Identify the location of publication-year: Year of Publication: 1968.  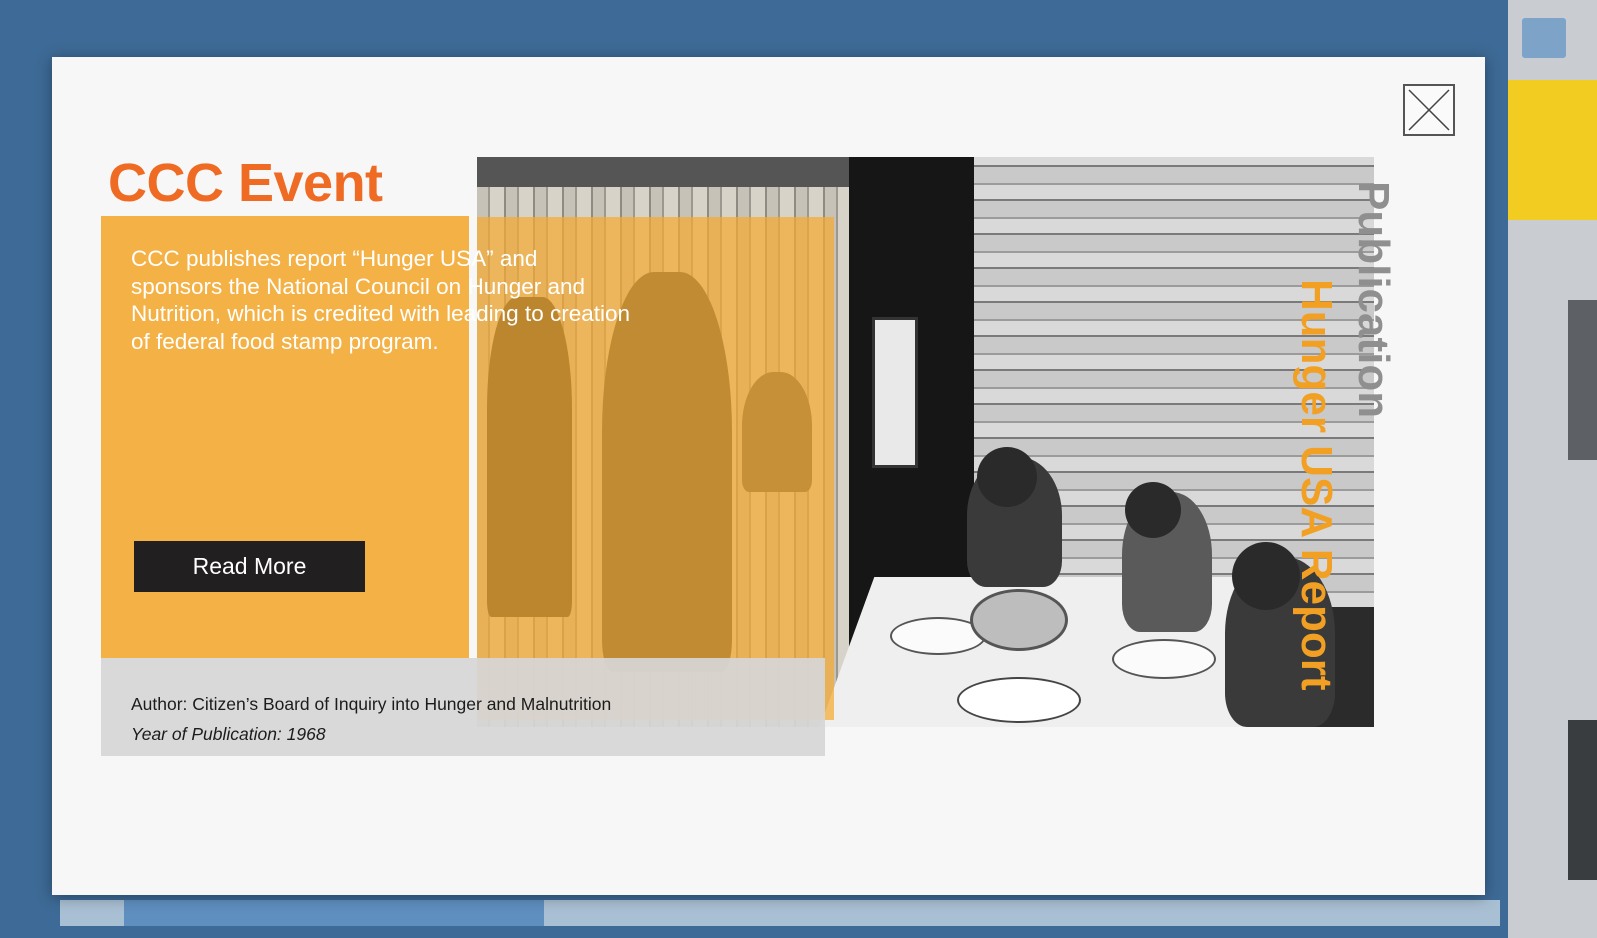
(228, 734).